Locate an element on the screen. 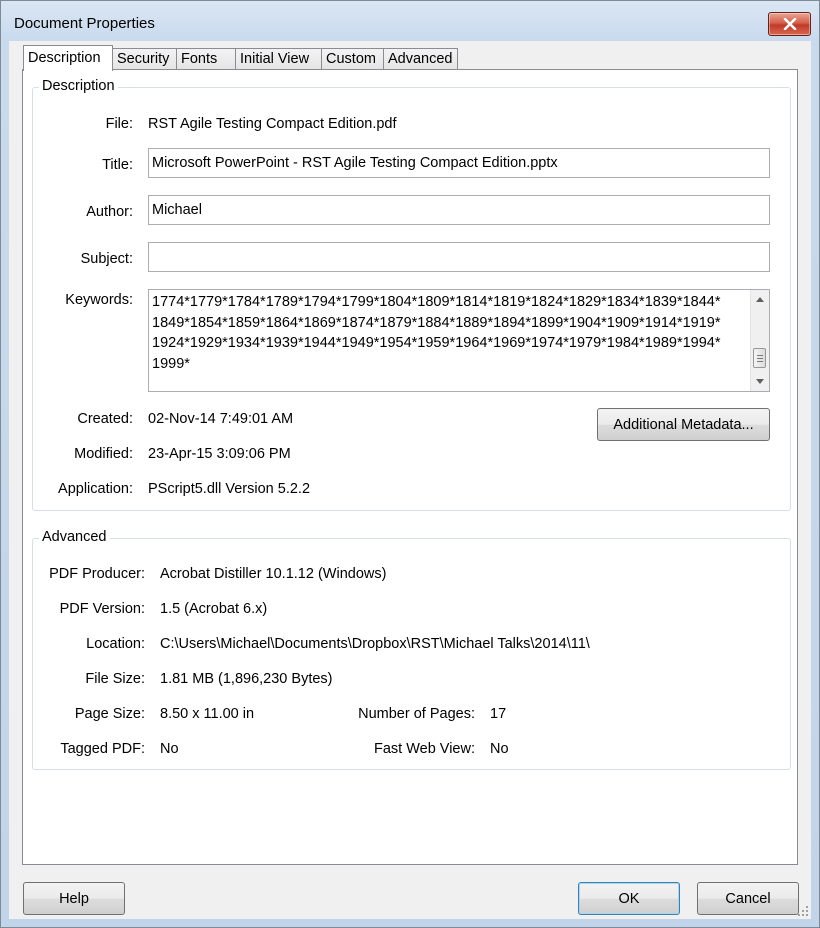 The width and height of the screenshot is (820, 928). tab-advanced: Advanced is located at coordinates (420, 58).